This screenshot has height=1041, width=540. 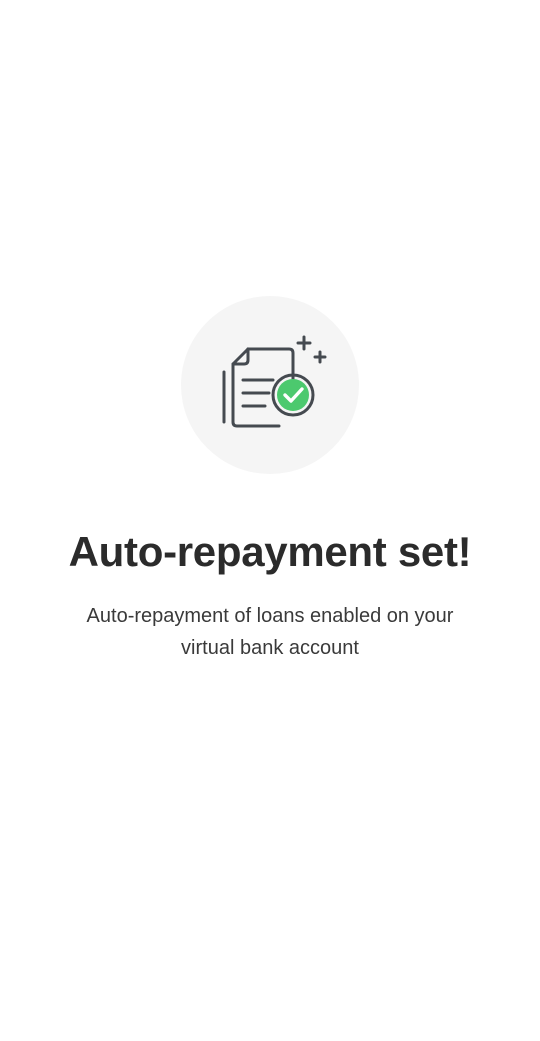 What do you see at coordinates (270, 551) in the screenshot?
I see `success-title: Auto-repayment set!` at bounding box center [270, 551].